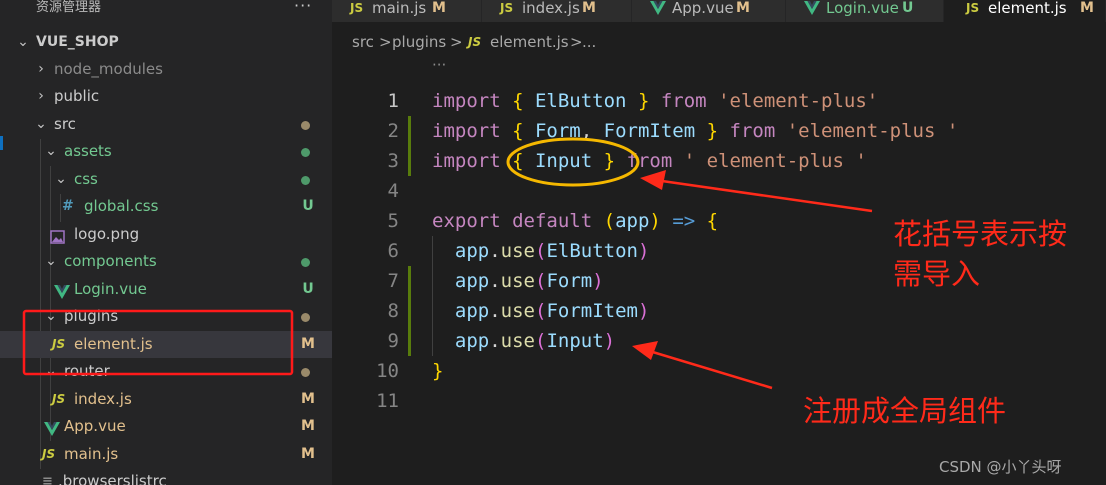 This screenshot has width=1106, height=485. I want to click on tree-item-label: components, so click(110, 261).